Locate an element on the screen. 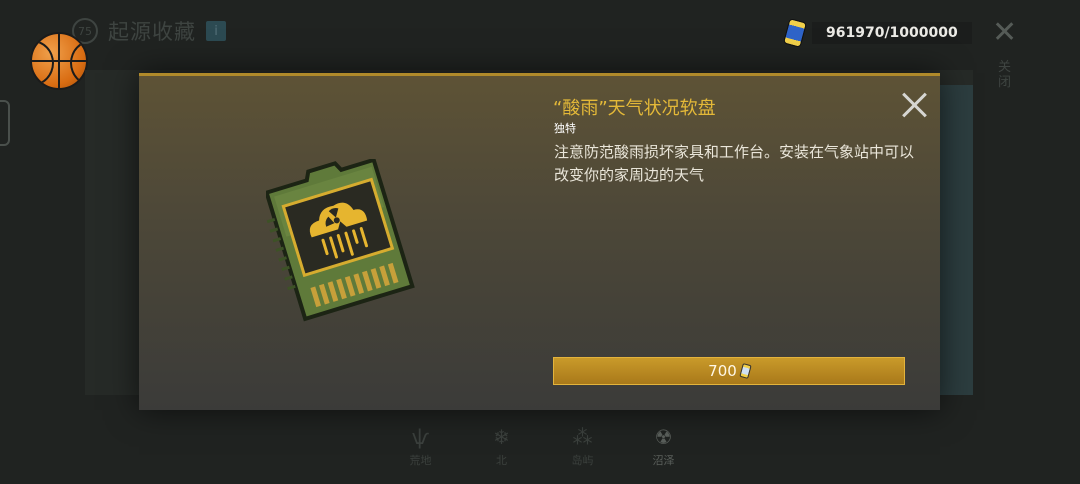  info-button: i is located at coordinates (216, 31).